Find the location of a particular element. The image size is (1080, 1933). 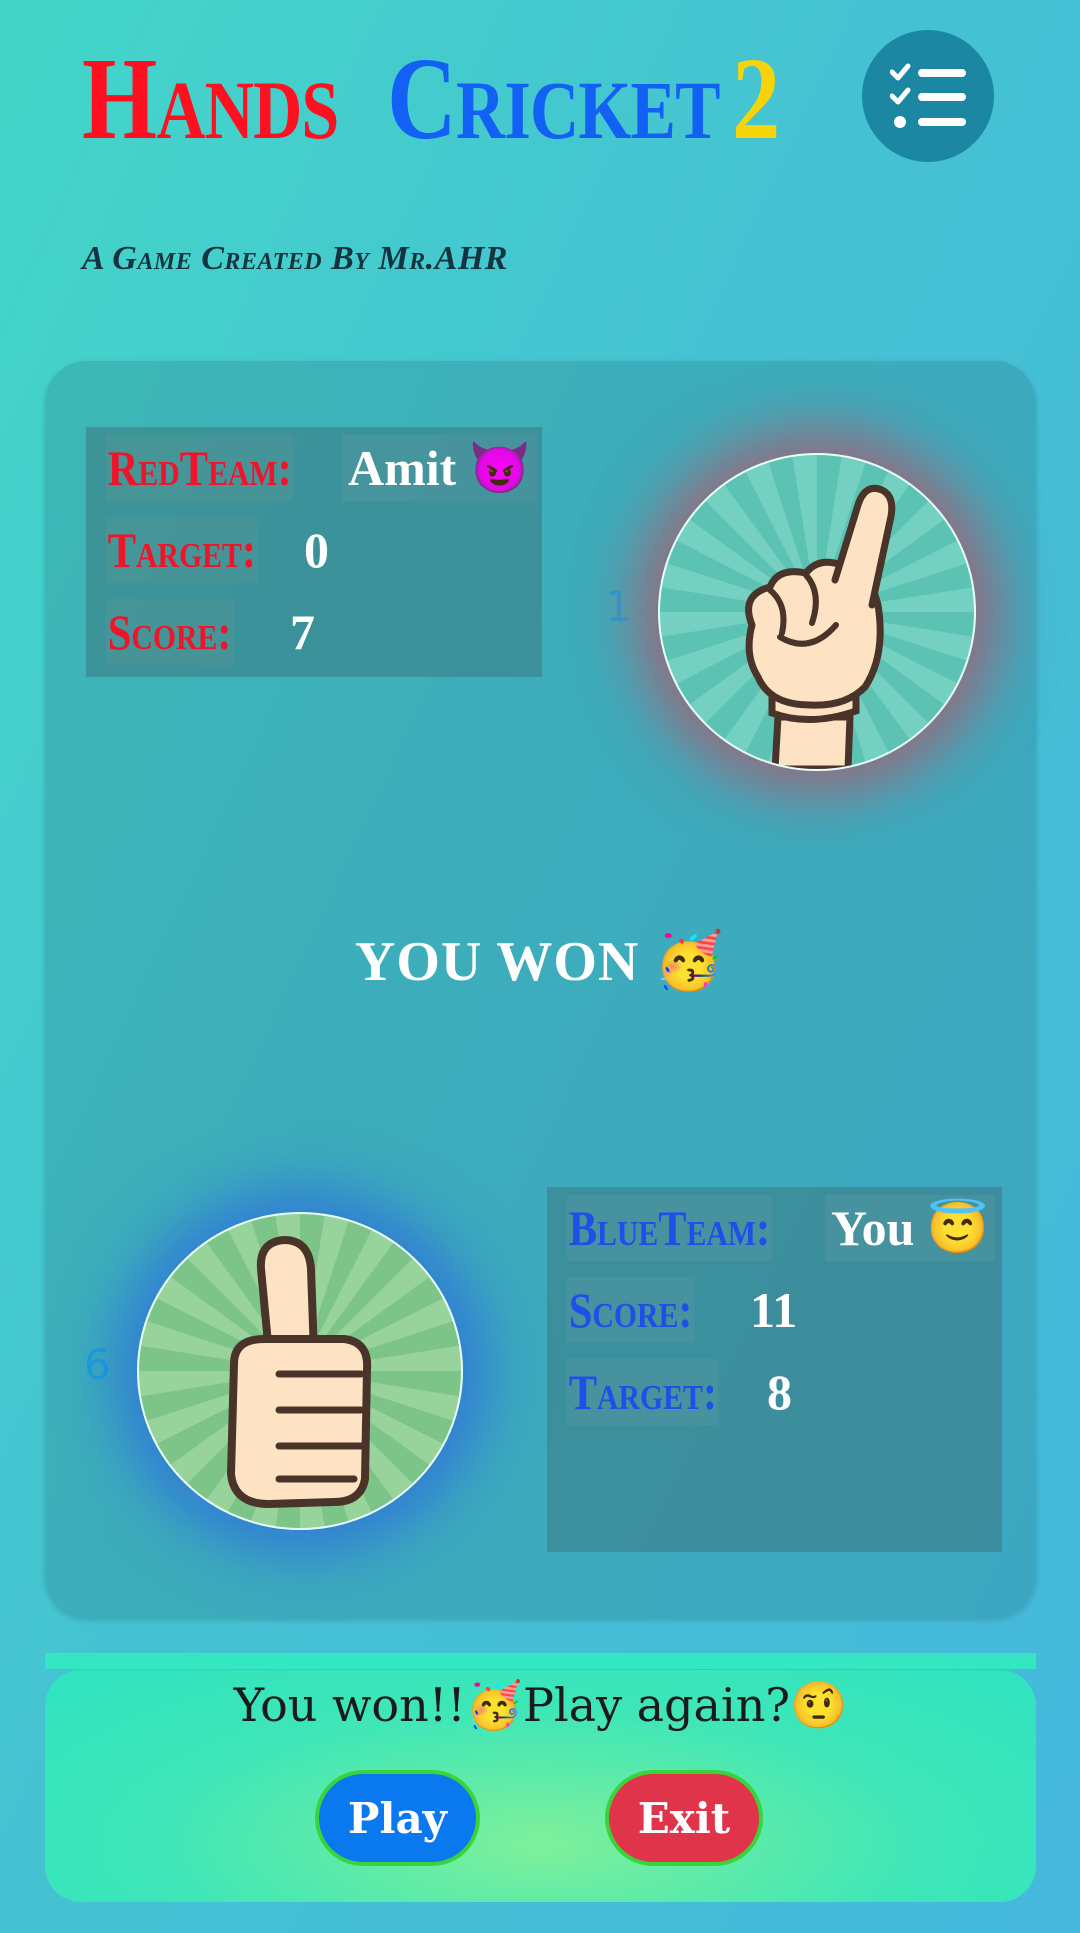

red-score-value: 7 is located at coordinates (302, 632).